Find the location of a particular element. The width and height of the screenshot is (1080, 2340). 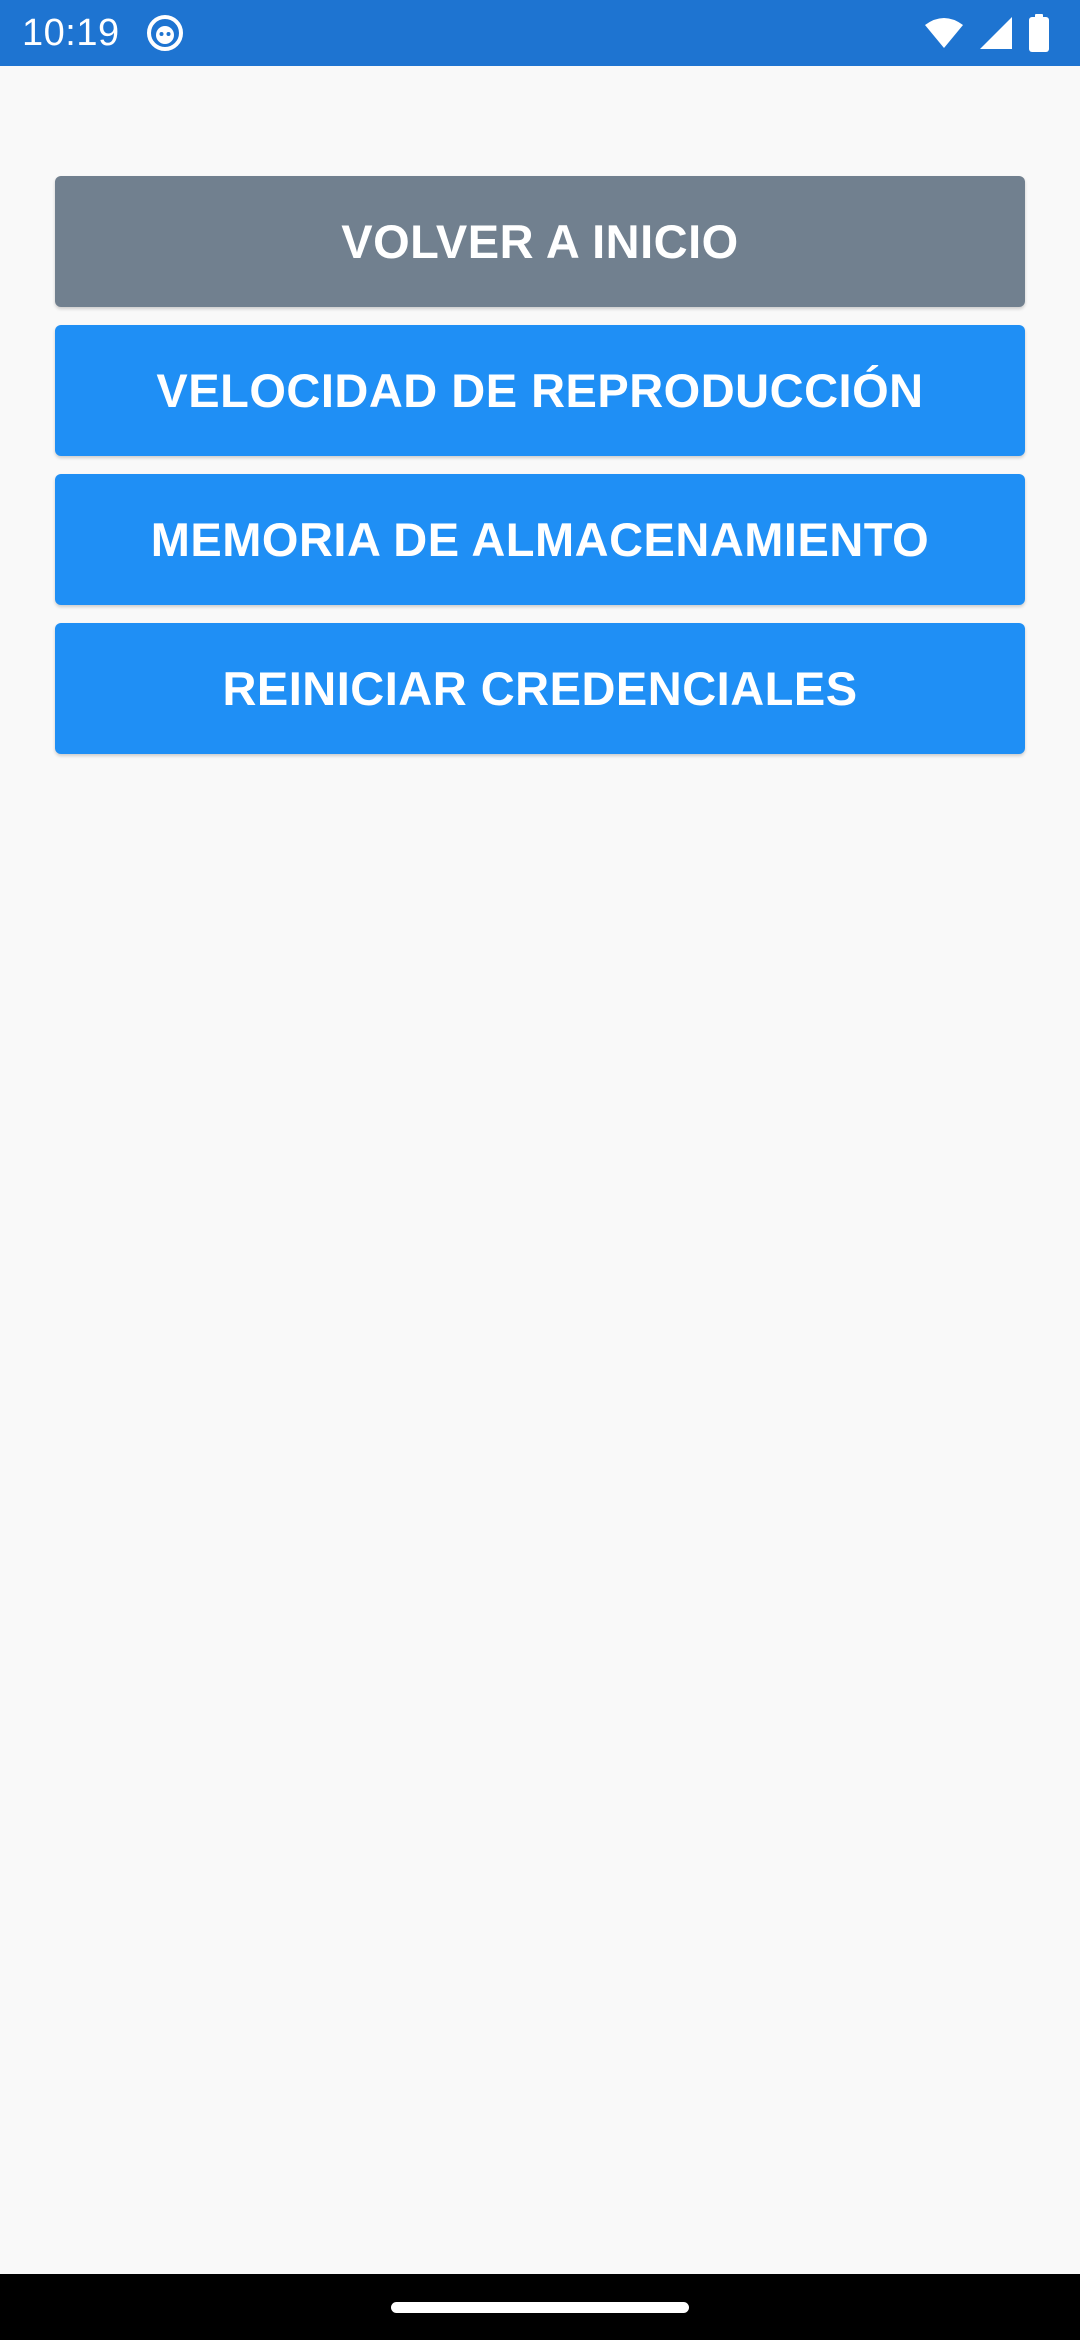

home-gesture-handle is located at coordinates (540, 2307).